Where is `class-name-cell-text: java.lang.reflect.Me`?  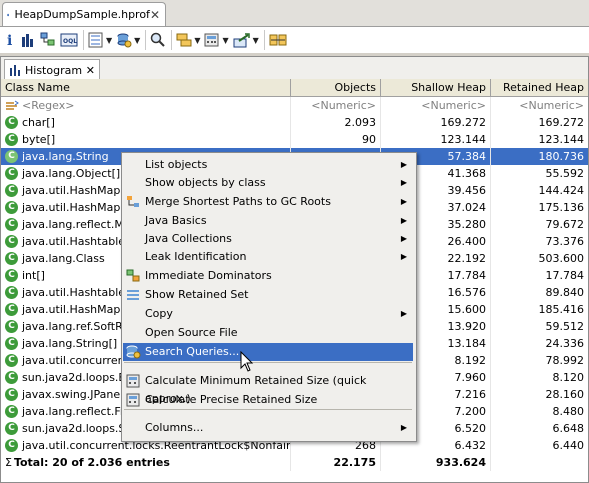 class-name-cell-text: java.lang.reflect.Me is located at coordinates (76, 224).